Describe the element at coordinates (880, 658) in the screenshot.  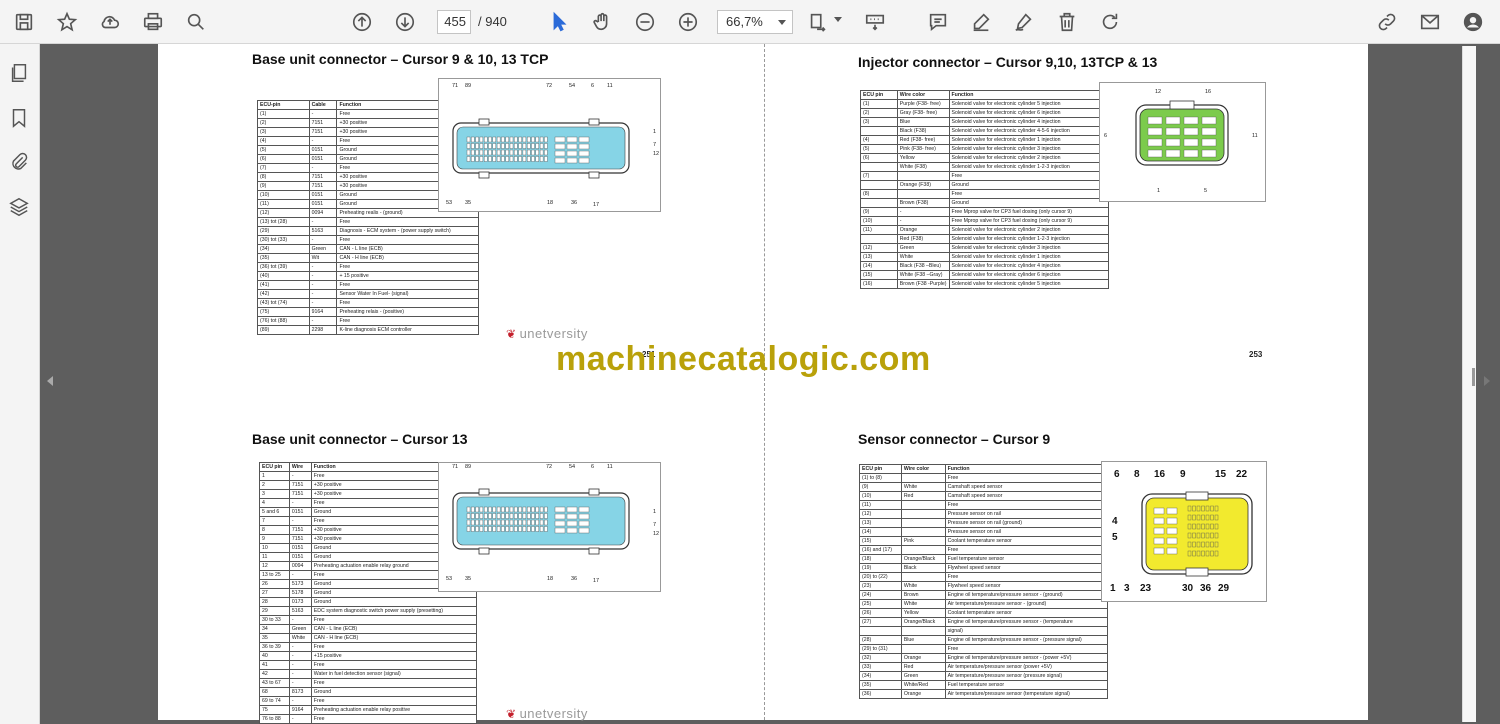
I see `table-cell: (32)` at that location.